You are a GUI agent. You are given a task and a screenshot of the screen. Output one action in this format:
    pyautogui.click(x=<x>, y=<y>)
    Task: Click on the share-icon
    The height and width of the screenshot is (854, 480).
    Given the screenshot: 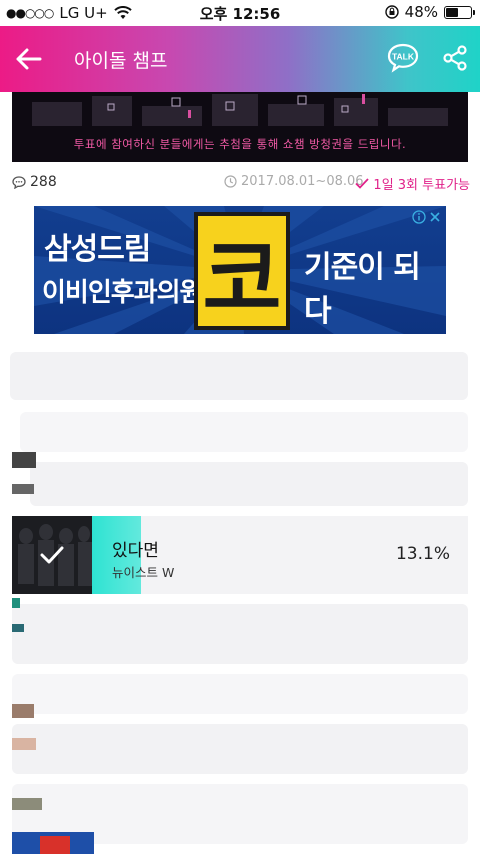 What is the action you would take?
    pyautogui.click(x=455, y=58)
    